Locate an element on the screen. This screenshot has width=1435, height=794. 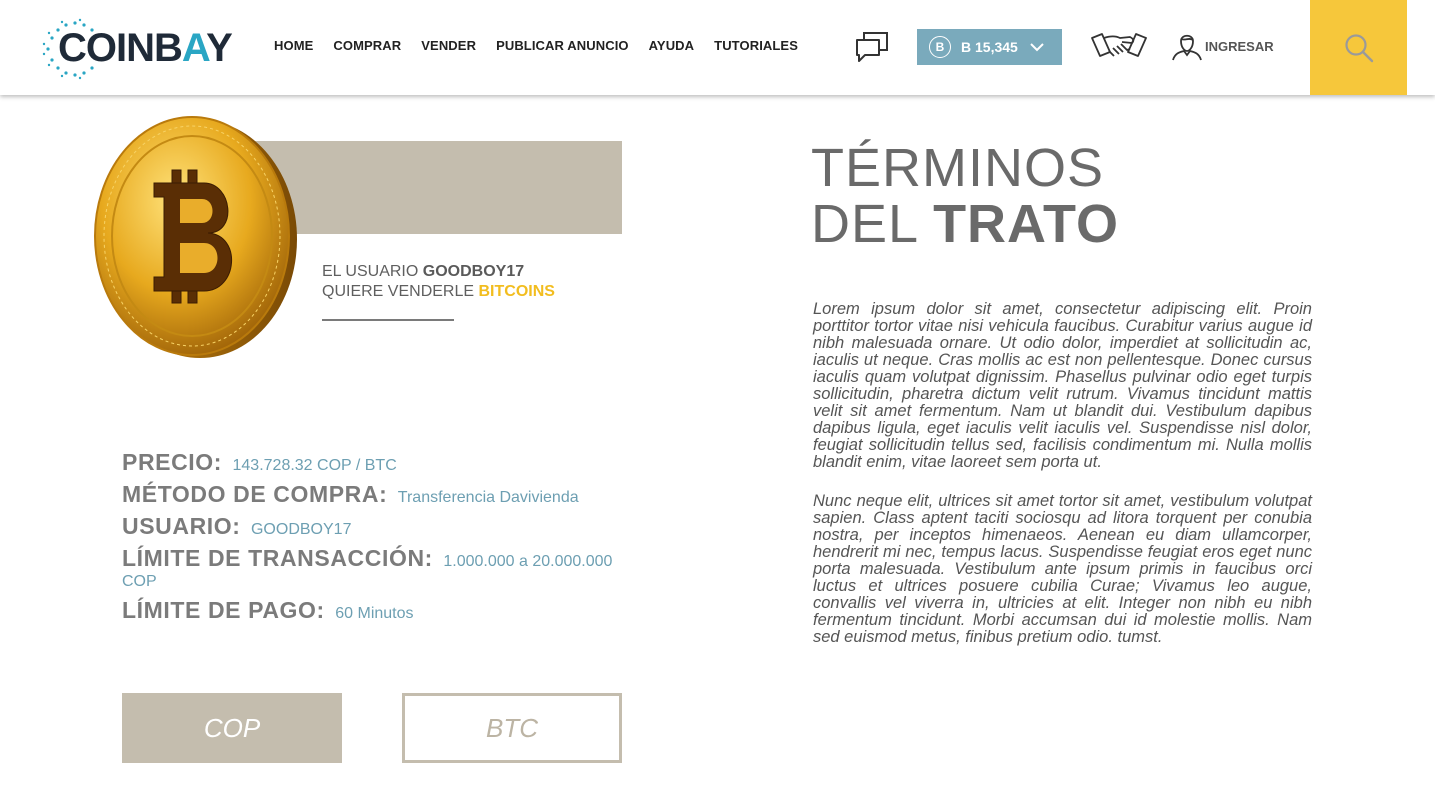
search-button is located at coordinates (1358, 47).